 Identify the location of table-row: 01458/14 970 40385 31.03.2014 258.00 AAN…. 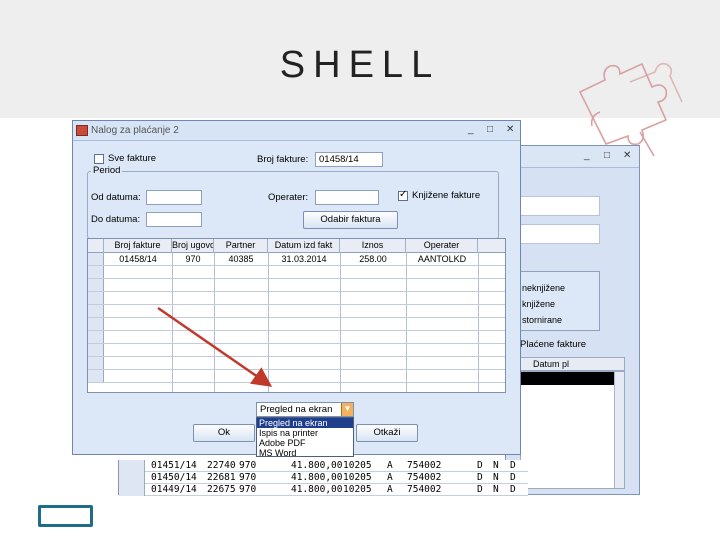
(296, 259).